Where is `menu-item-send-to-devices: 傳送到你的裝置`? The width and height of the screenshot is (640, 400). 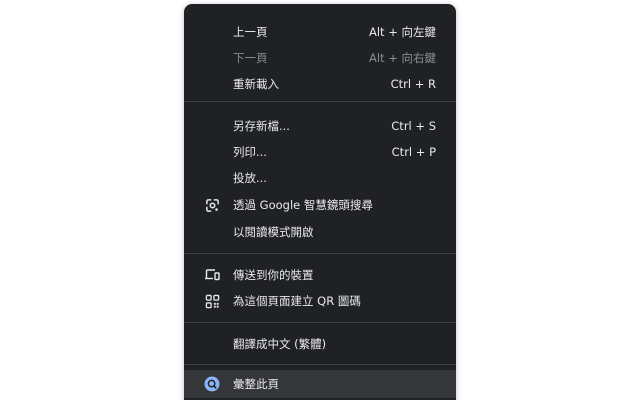
menu-item-send-to-devices: 傳送到你的裝置 is located at coordinates (320, 275).